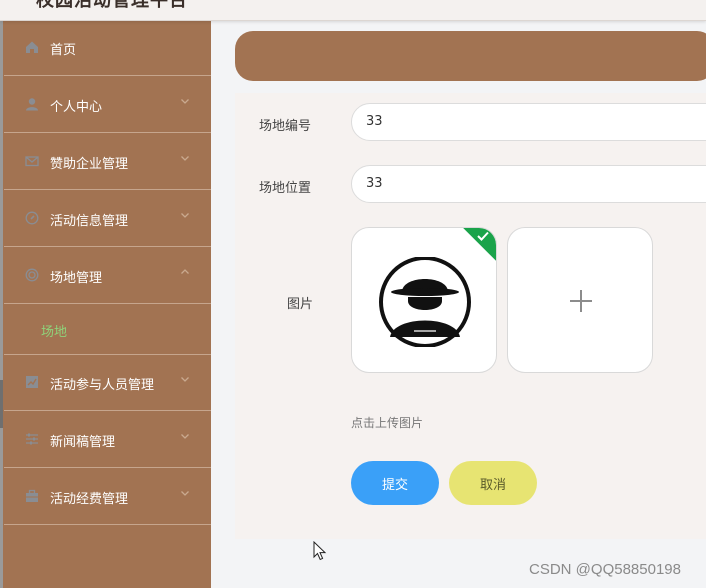 The image size is (706, 588). Describe the element at coordinates (63, 50) in the screenshot. I see `sidebar-item-label: 首页` at that location.